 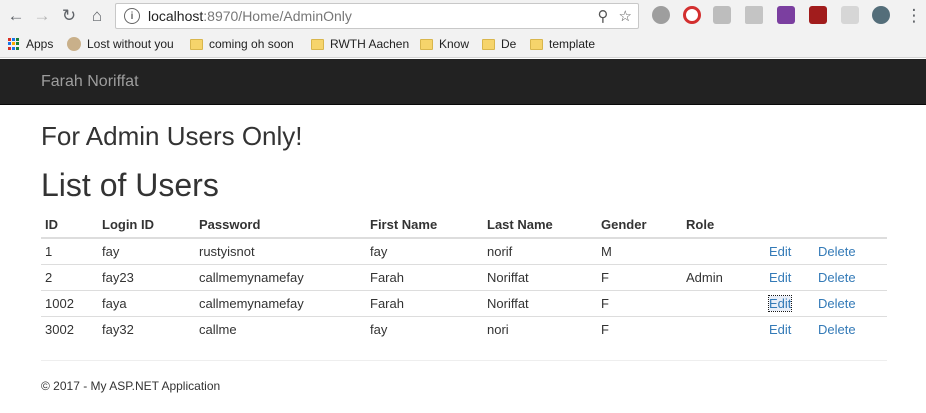 I want to click on eye-icon, so click(x=881, y=15).